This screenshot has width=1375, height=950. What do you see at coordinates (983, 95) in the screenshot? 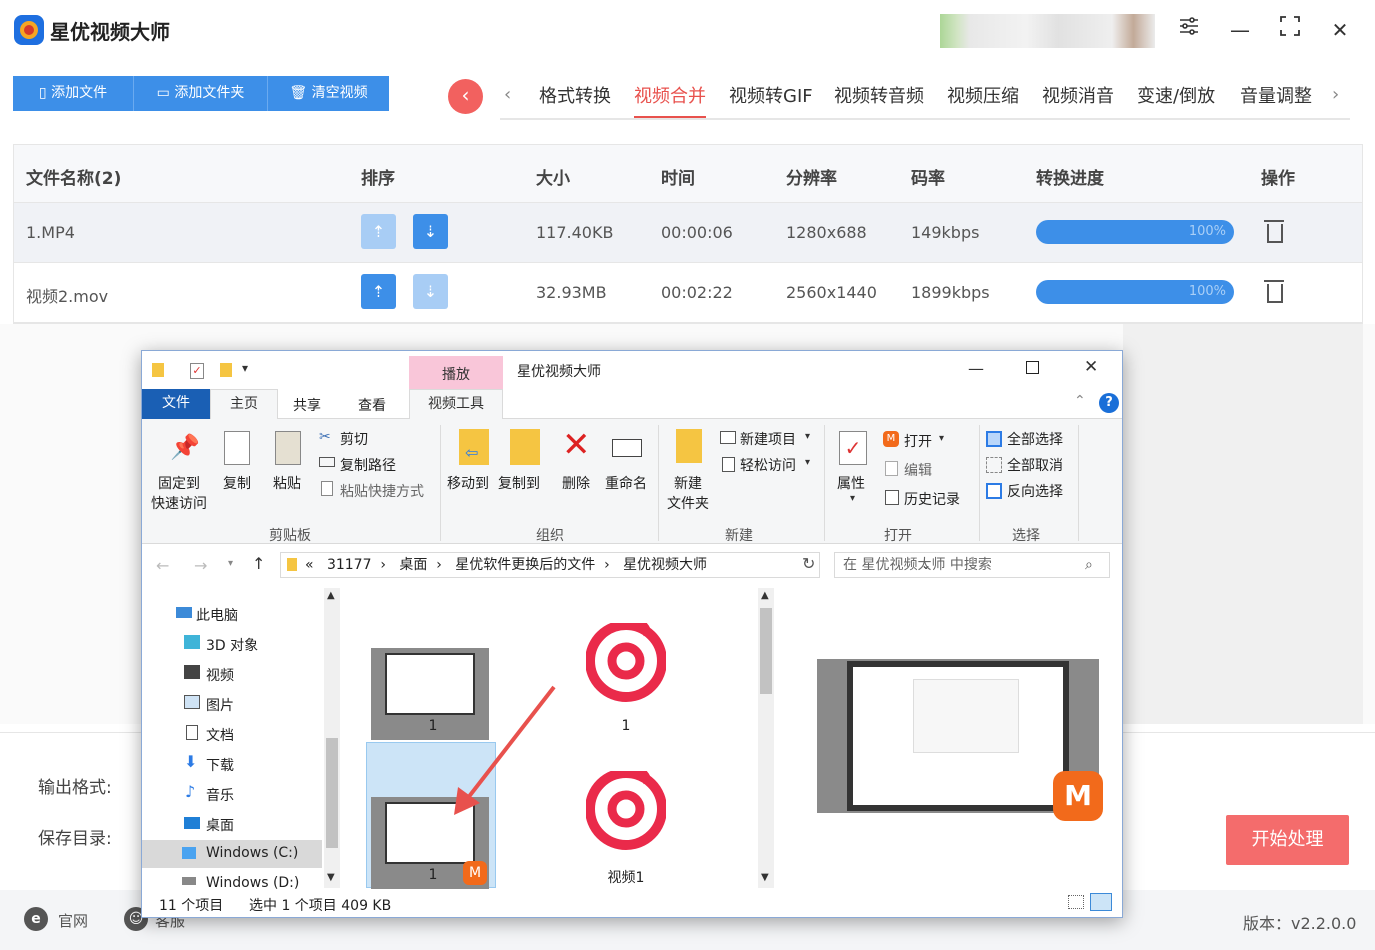
I see `tab-video-compress: 视频压缩` at bounding box center [983, 95].